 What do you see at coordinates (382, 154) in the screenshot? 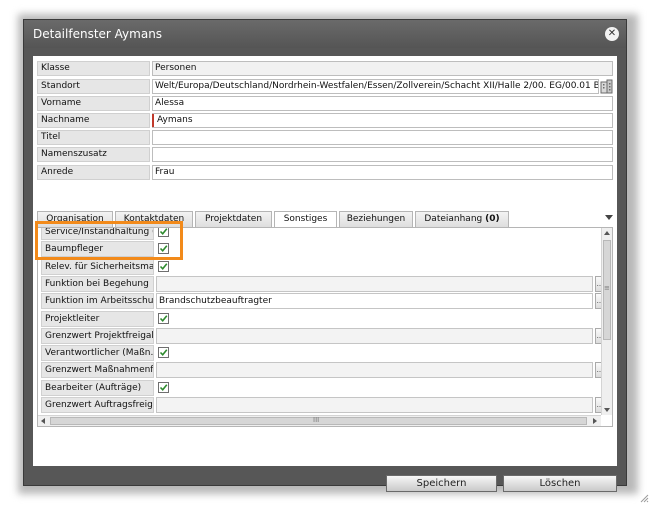
I see `namenszusatz-field` at bounding box center [382, 154].